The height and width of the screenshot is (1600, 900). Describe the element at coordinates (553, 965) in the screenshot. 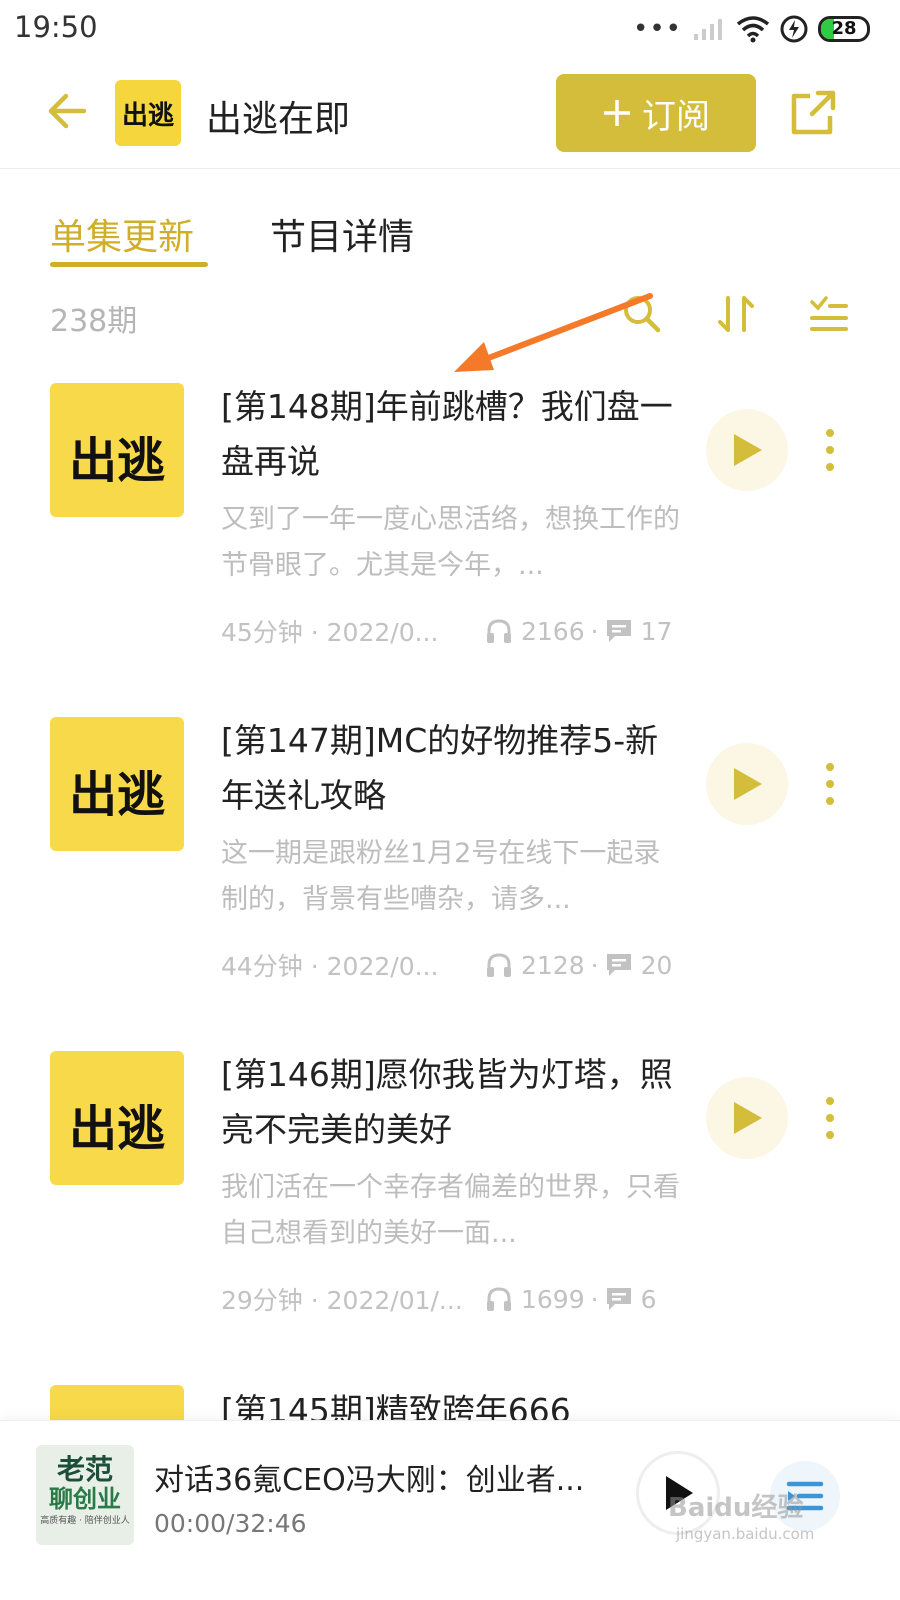

I see `episode-plays: 2128` at that location.